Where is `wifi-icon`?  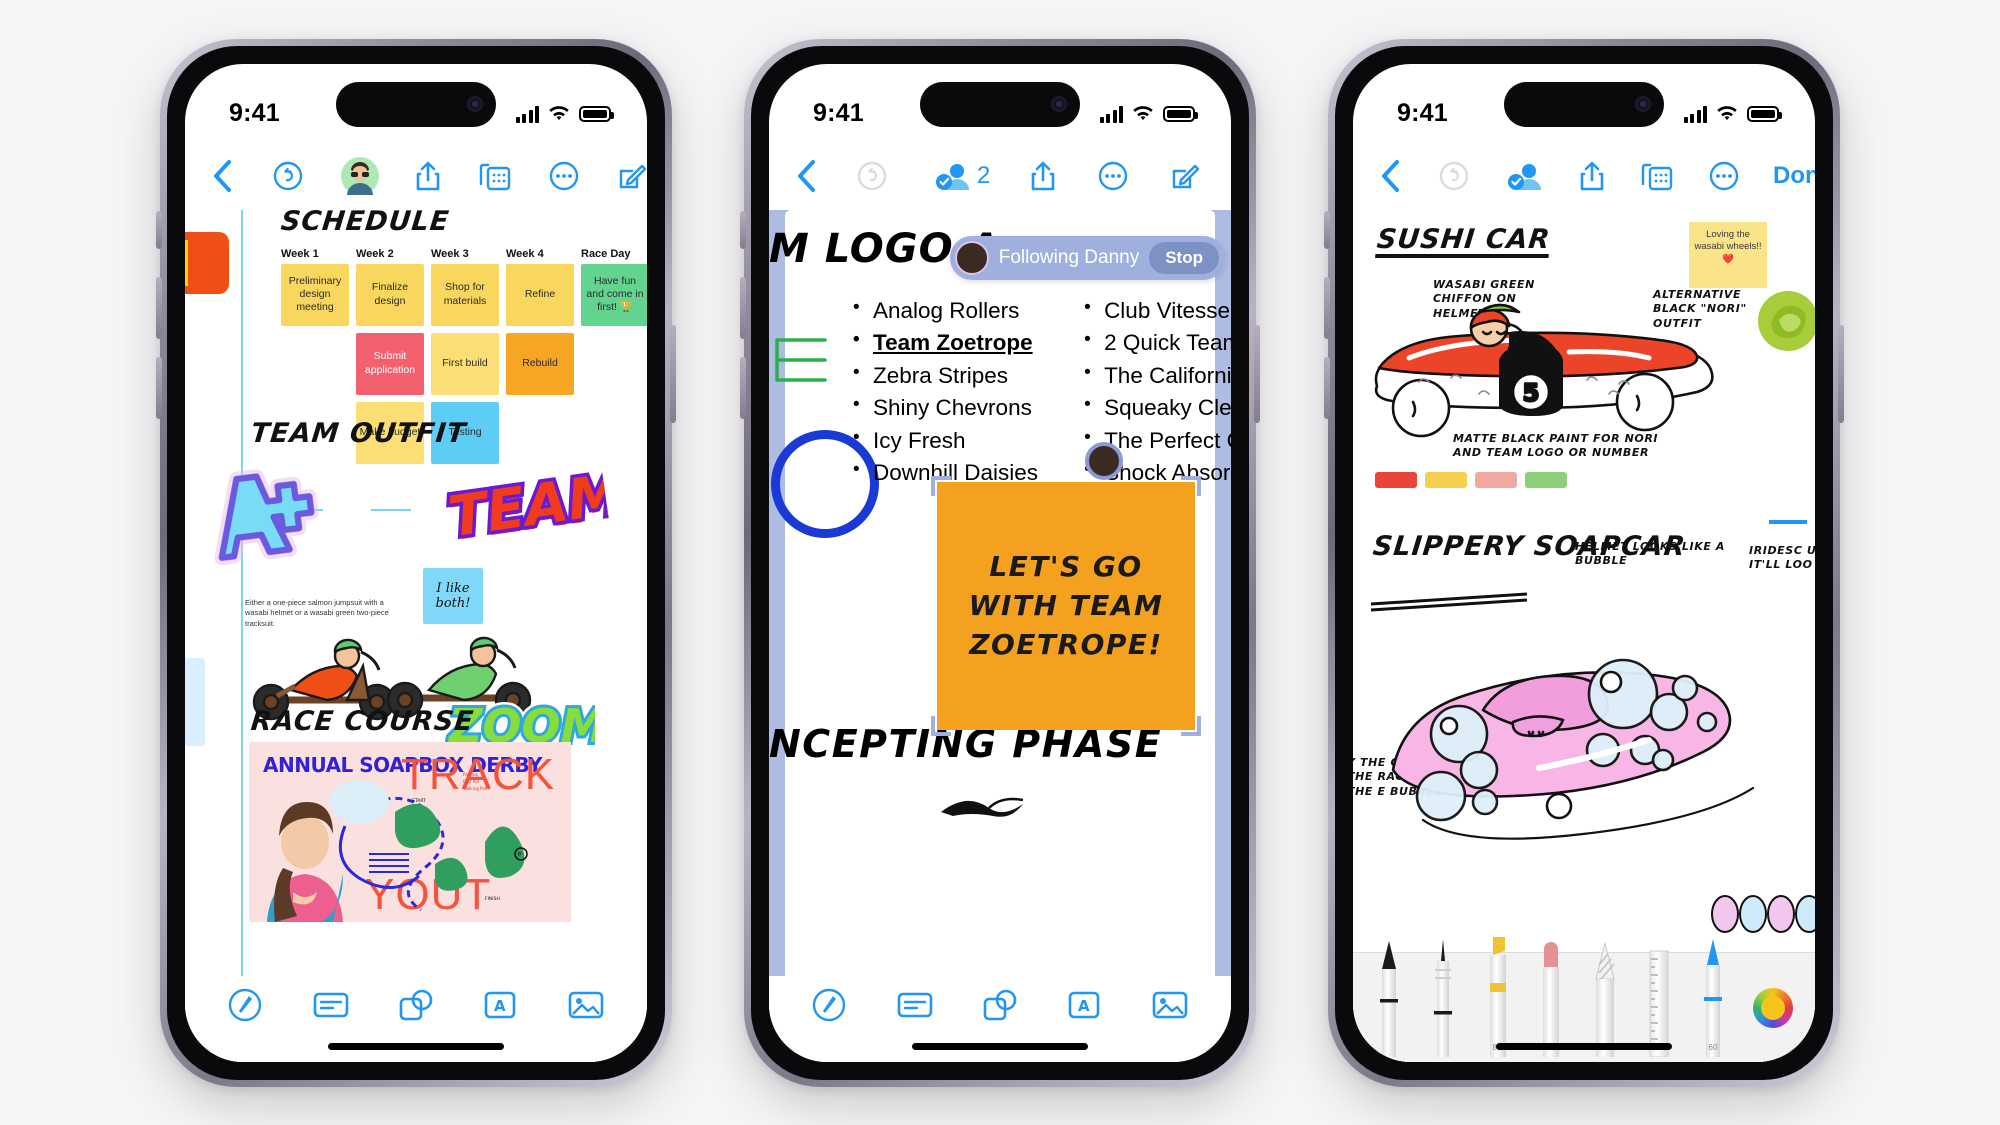 wifi-icon is located at coordinates (1143, 113).